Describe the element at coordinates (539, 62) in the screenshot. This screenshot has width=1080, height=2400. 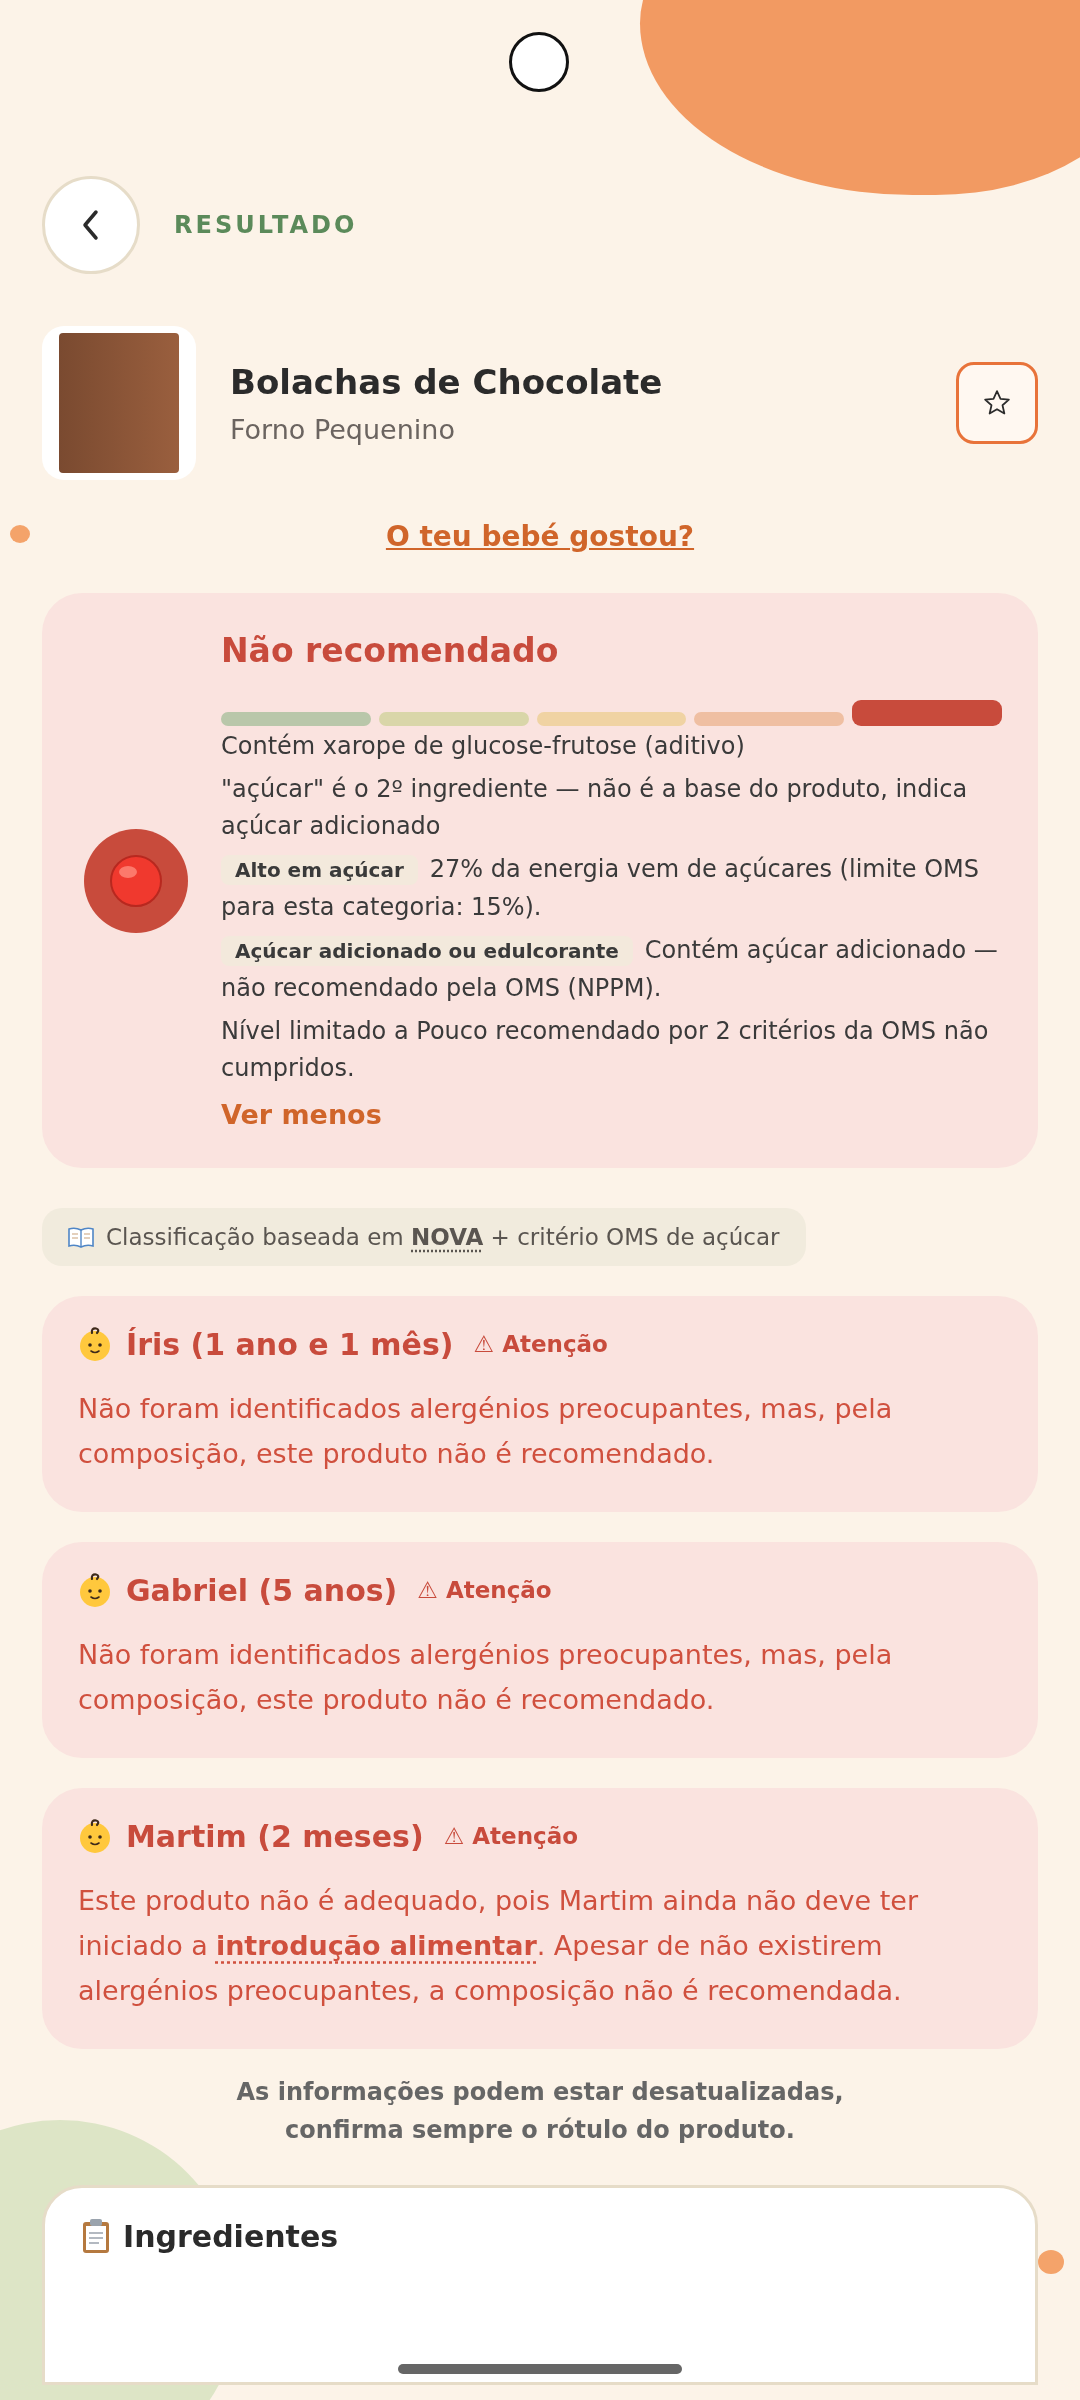
I see `camera-cutout` at that location.